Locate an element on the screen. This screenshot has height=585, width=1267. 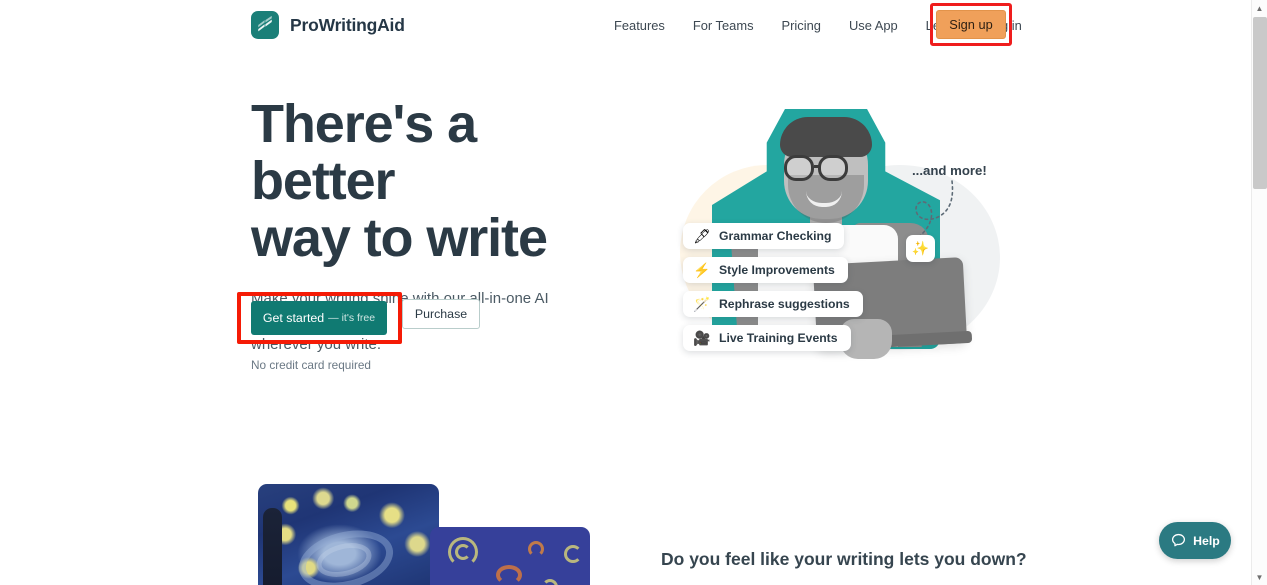
vertical-scrollbar: ▲ ▼ is located at coordinates (1259, 292).